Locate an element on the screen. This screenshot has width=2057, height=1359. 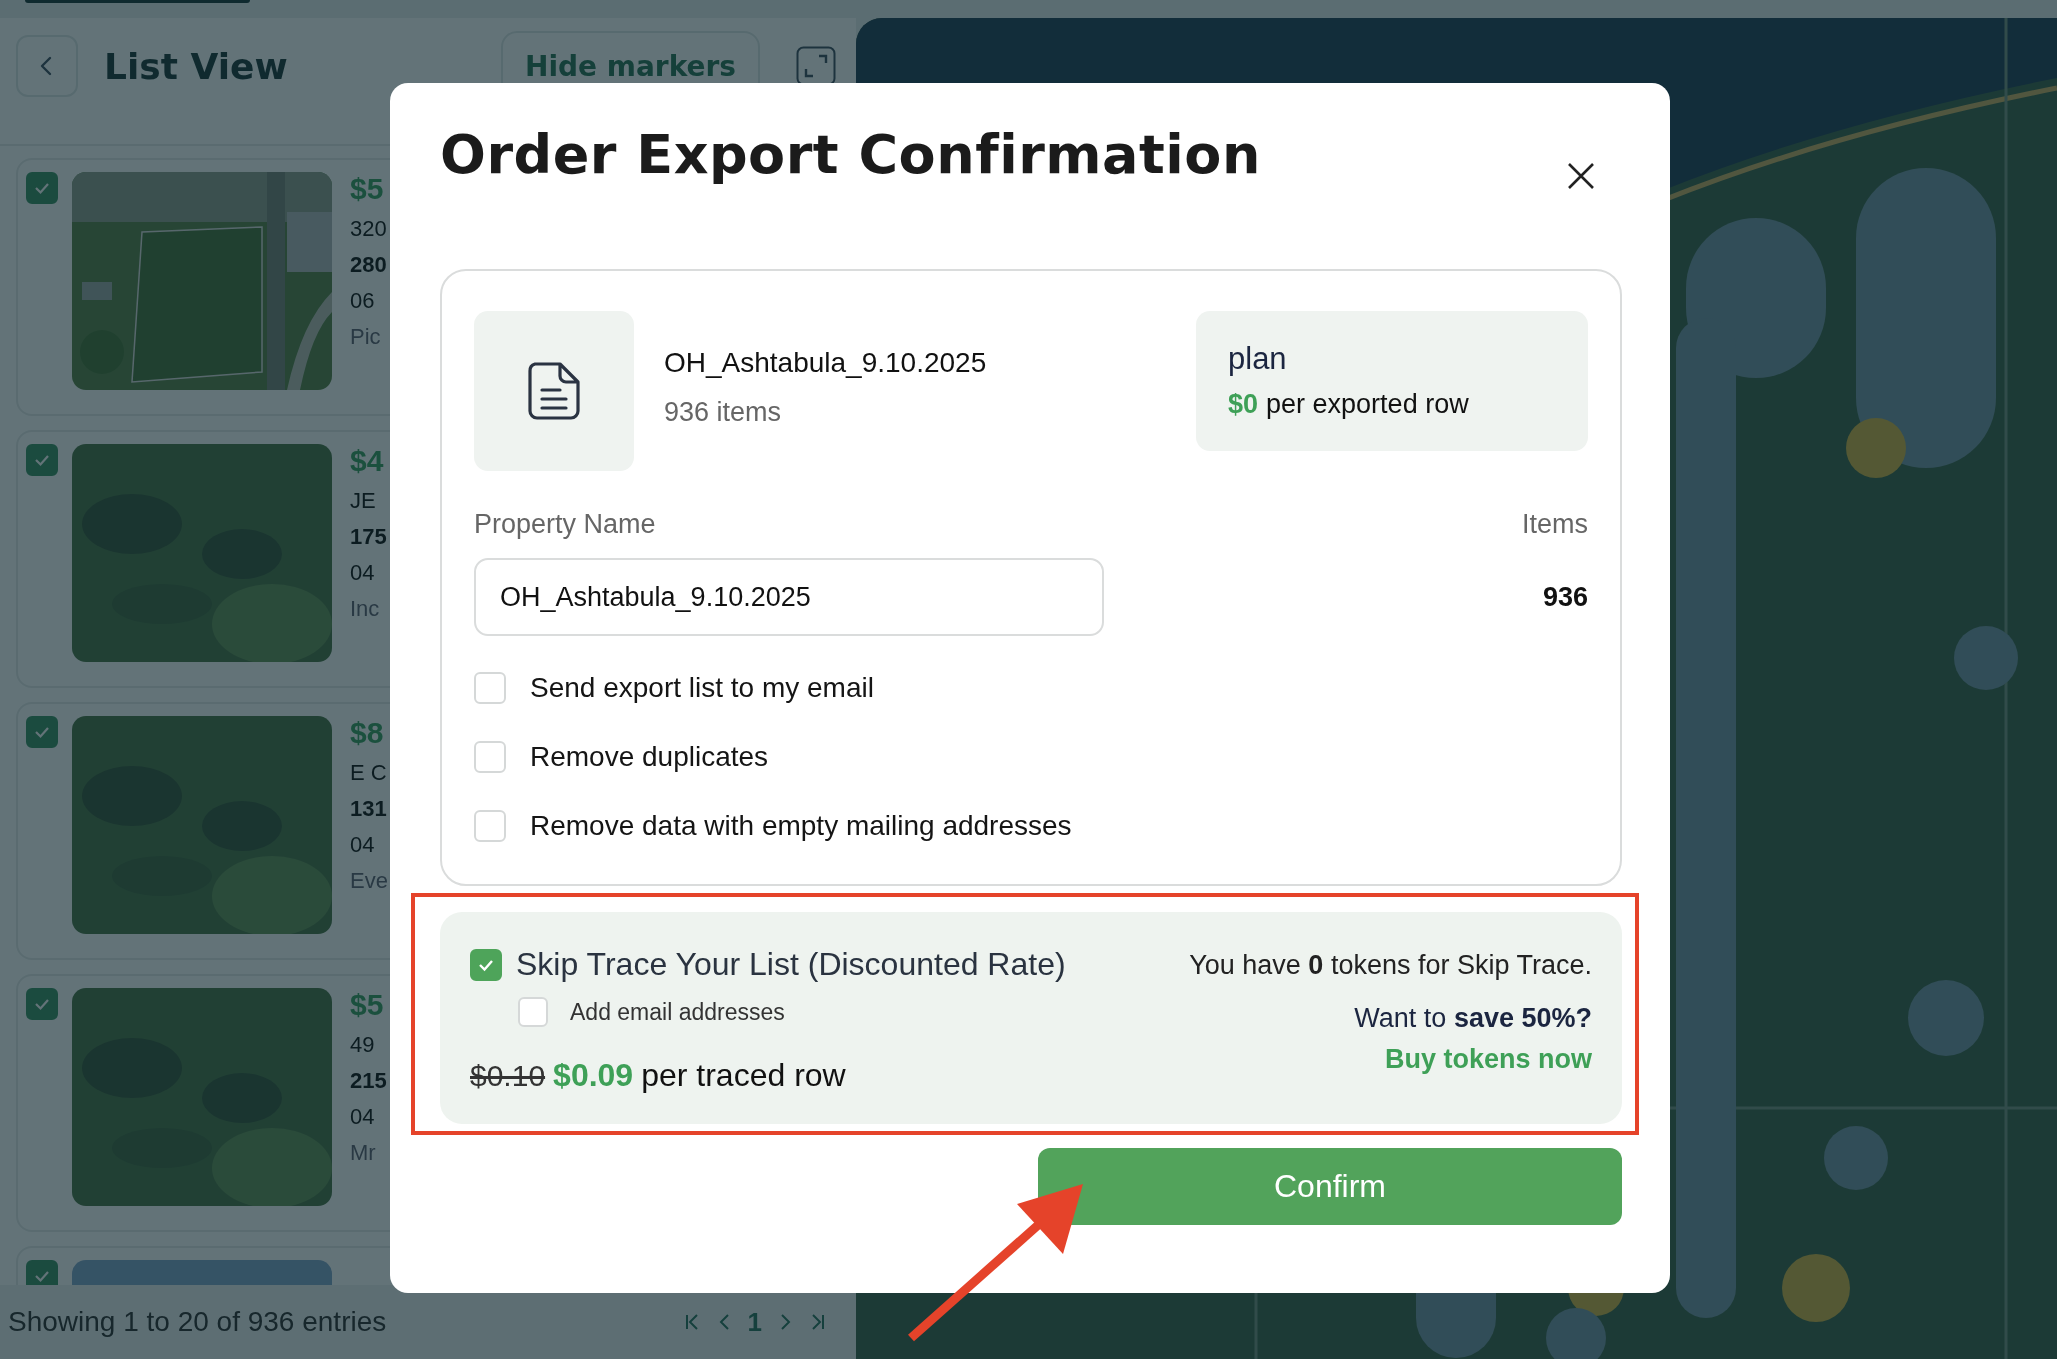
price: $8 is located at coordinates (367, 733).